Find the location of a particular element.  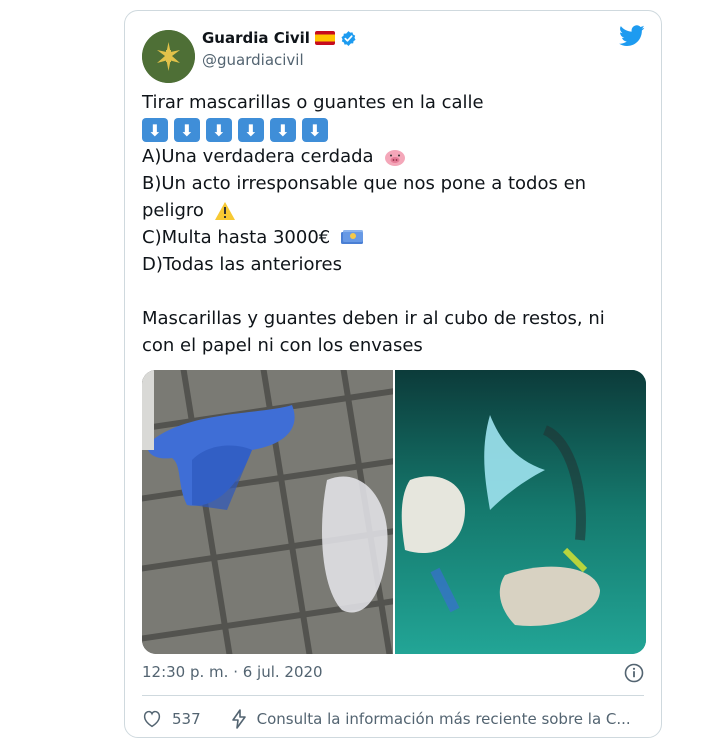

down-arrows-row: ⬇ ⬇ ⬇ ⬇ ⬇ ⬇ is located at coordinates (392, 129).